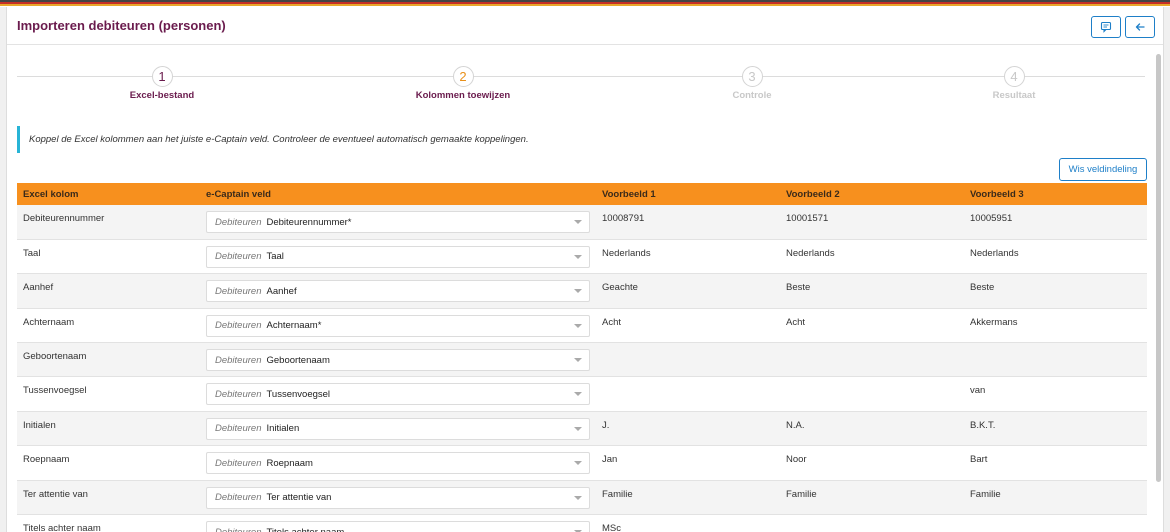 This screenshot has width=1170, height=532. Describe the element at coordinates (1055, 194) in the screenshot. I see `header-voorbeeld-3: Voorbeeld 3` at that location.